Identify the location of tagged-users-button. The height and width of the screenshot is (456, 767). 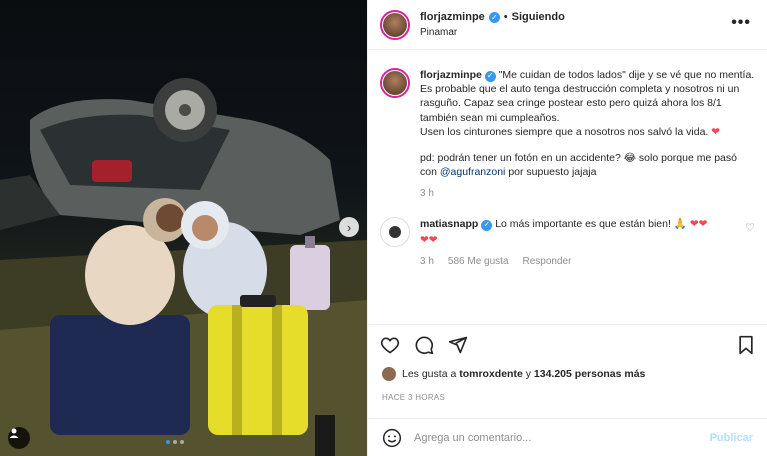
(19, 438).